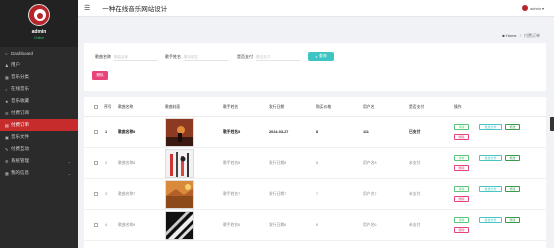  I want to click on sidebar-item-2: ▦ 音乐分类, so click(39, 77).